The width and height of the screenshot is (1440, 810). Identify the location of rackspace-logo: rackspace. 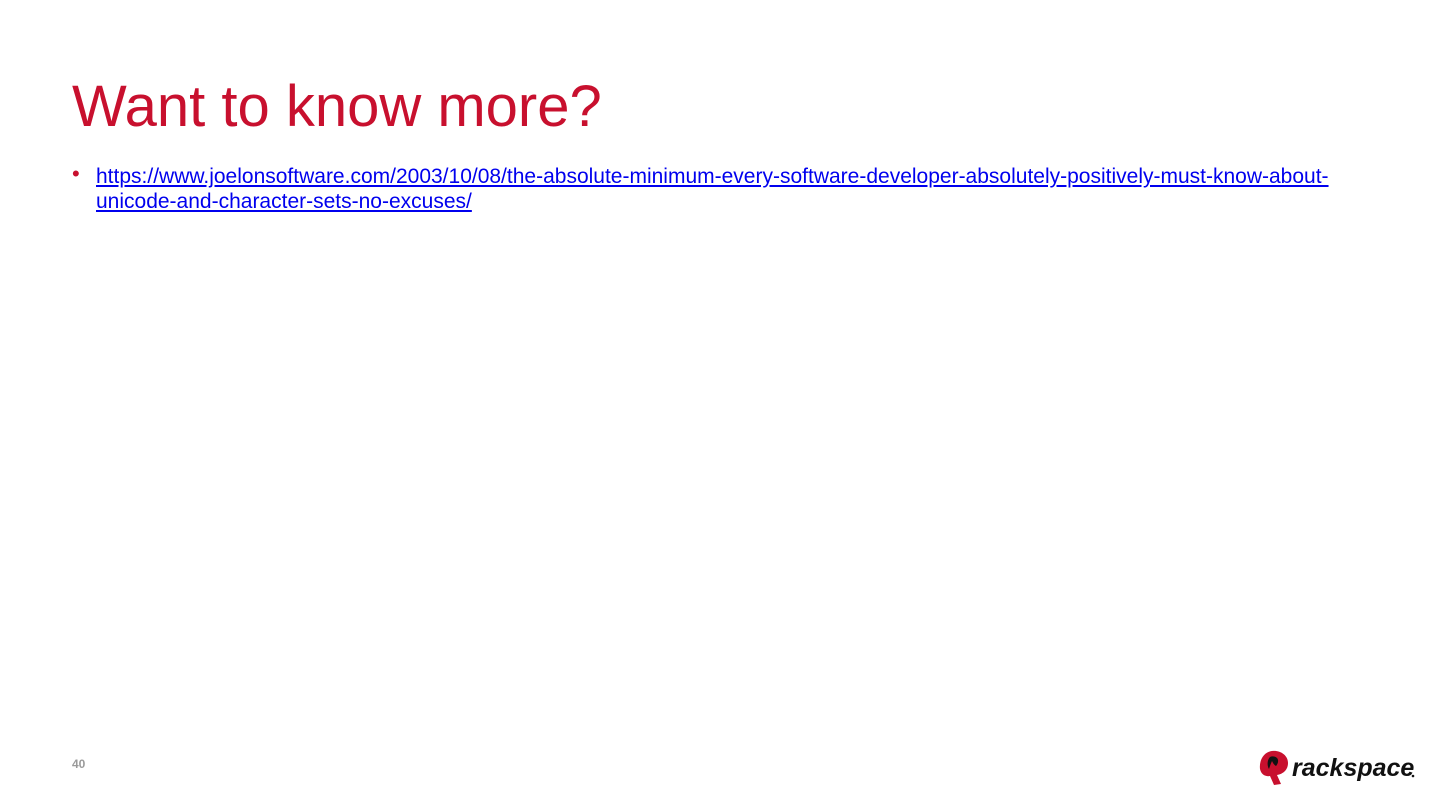
(1337, 767).